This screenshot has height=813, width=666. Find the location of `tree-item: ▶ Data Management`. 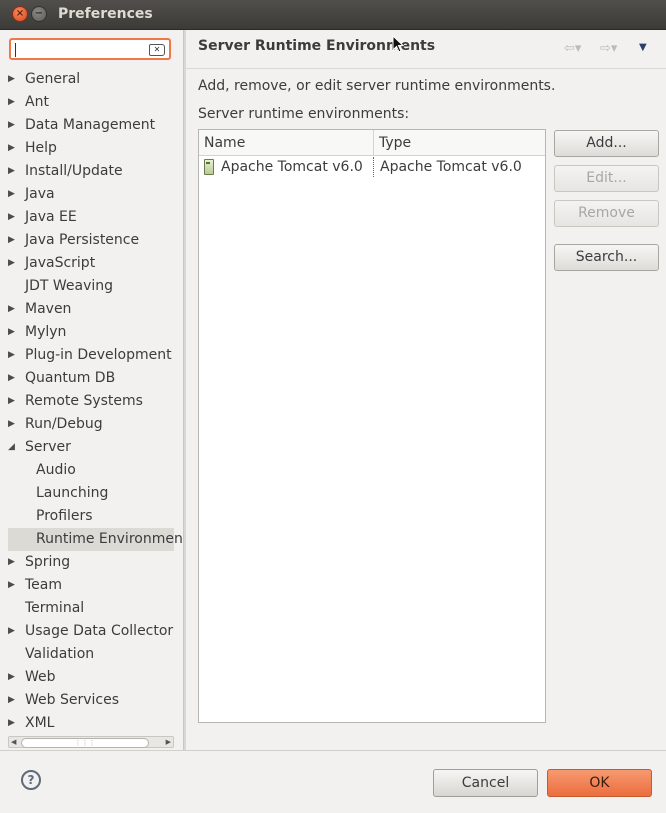

tree-item: ▶ Data Management is located at coordinates (91, 125).